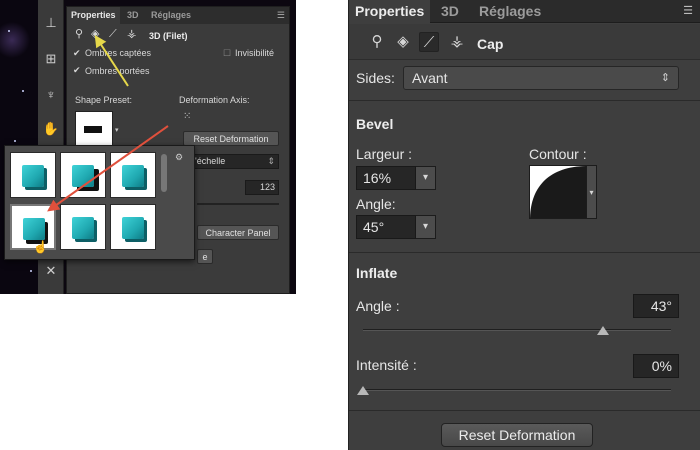  I want to click on shape-preset-label: Shape Preset:, so click(104, 100).